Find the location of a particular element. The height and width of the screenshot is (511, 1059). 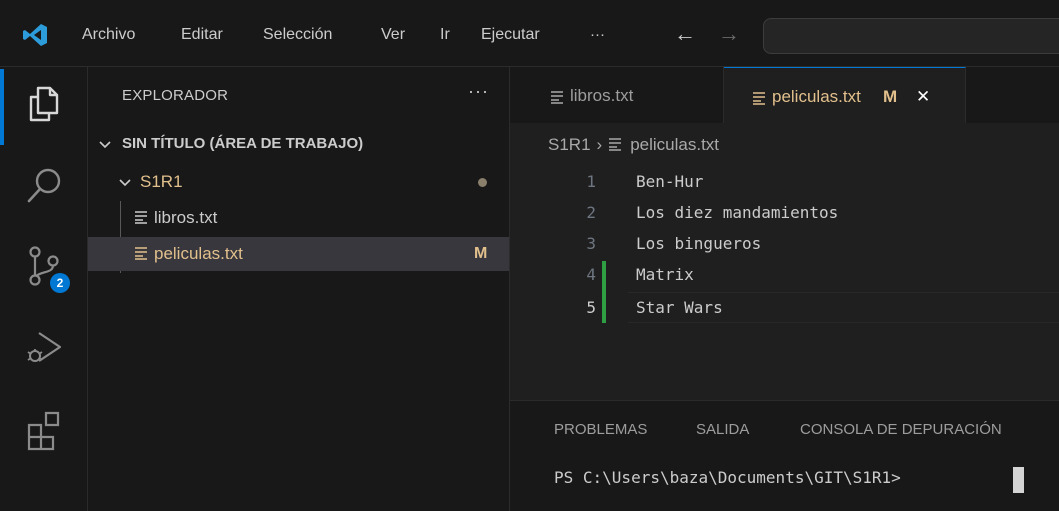

line-number: 3 is located at coordinates (591, 243).